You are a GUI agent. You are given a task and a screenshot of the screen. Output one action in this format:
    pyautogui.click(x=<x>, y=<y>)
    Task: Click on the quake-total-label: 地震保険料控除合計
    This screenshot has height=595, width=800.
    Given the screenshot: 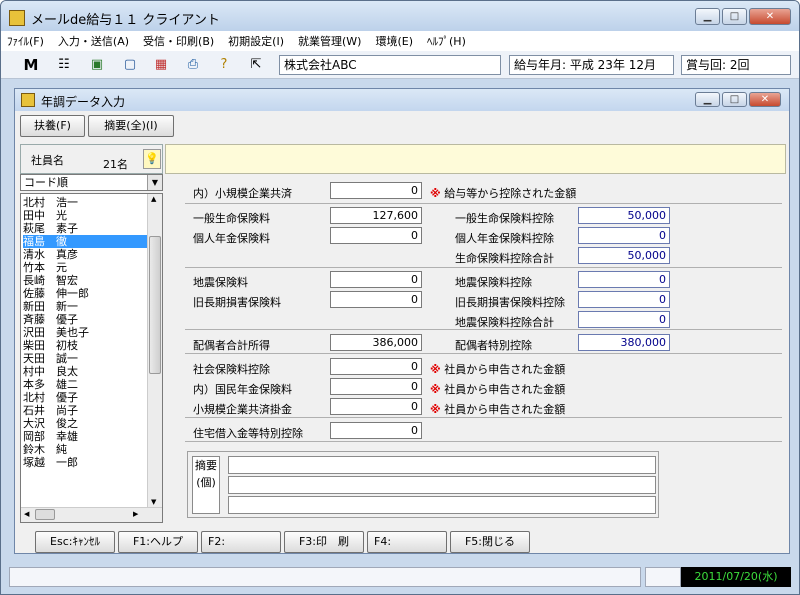 What is the action you would take?
    pyautogui.click(x=504, y=322)
    